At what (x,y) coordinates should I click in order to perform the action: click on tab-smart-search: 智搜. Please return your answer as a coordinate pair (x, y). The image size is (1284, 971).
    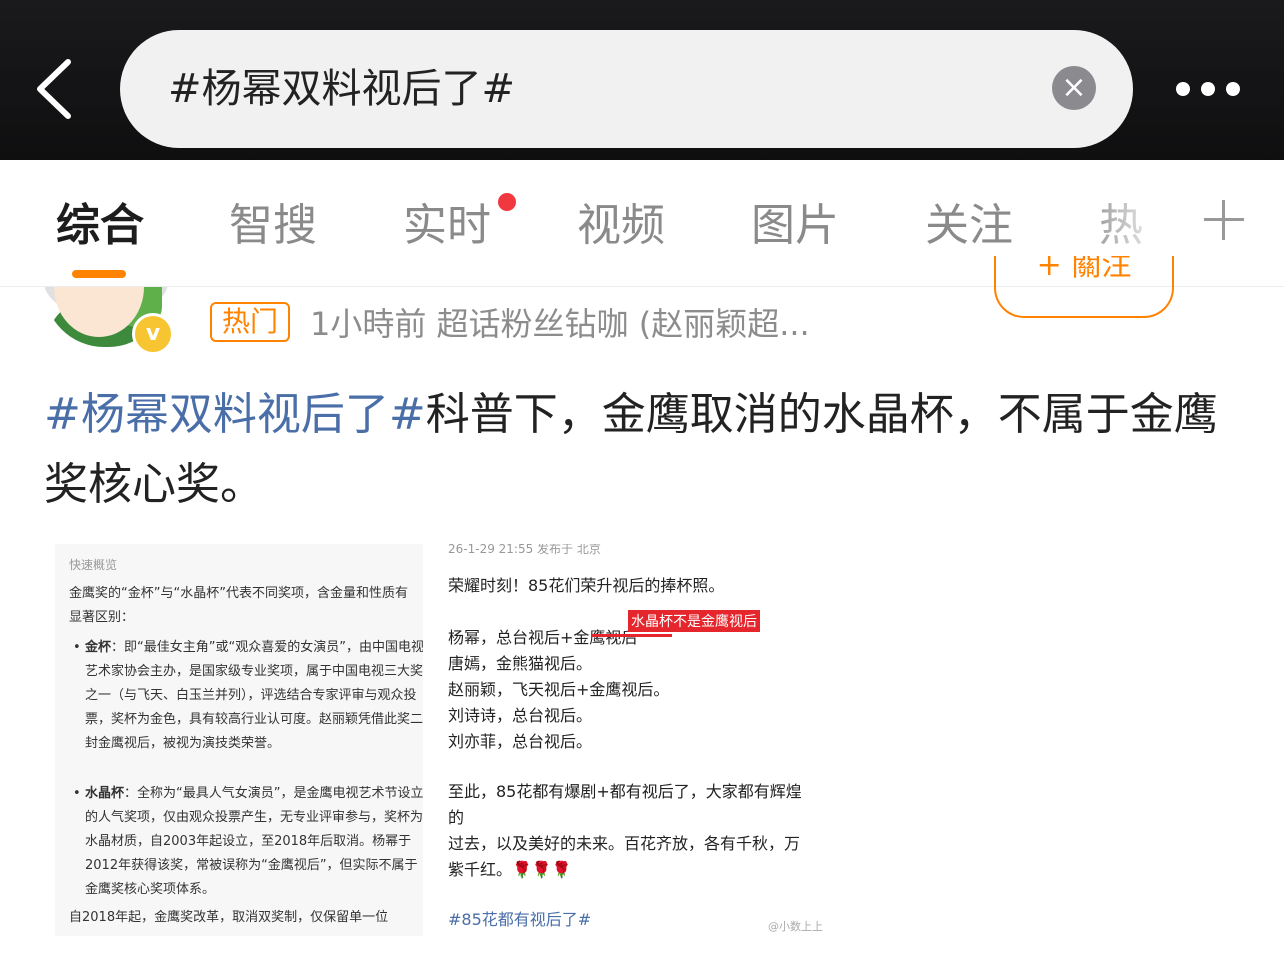
    Looking at the image, I should click on (273, 226).